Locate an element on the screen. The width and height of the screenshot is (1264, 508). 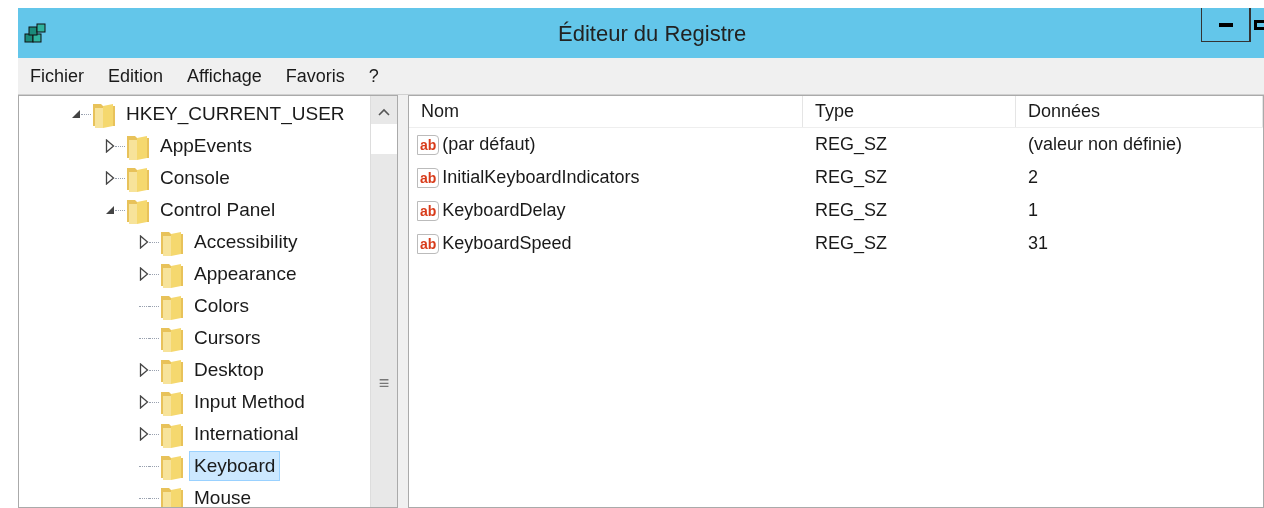
menu-item: Favoris is located at coordinates (315, 76).